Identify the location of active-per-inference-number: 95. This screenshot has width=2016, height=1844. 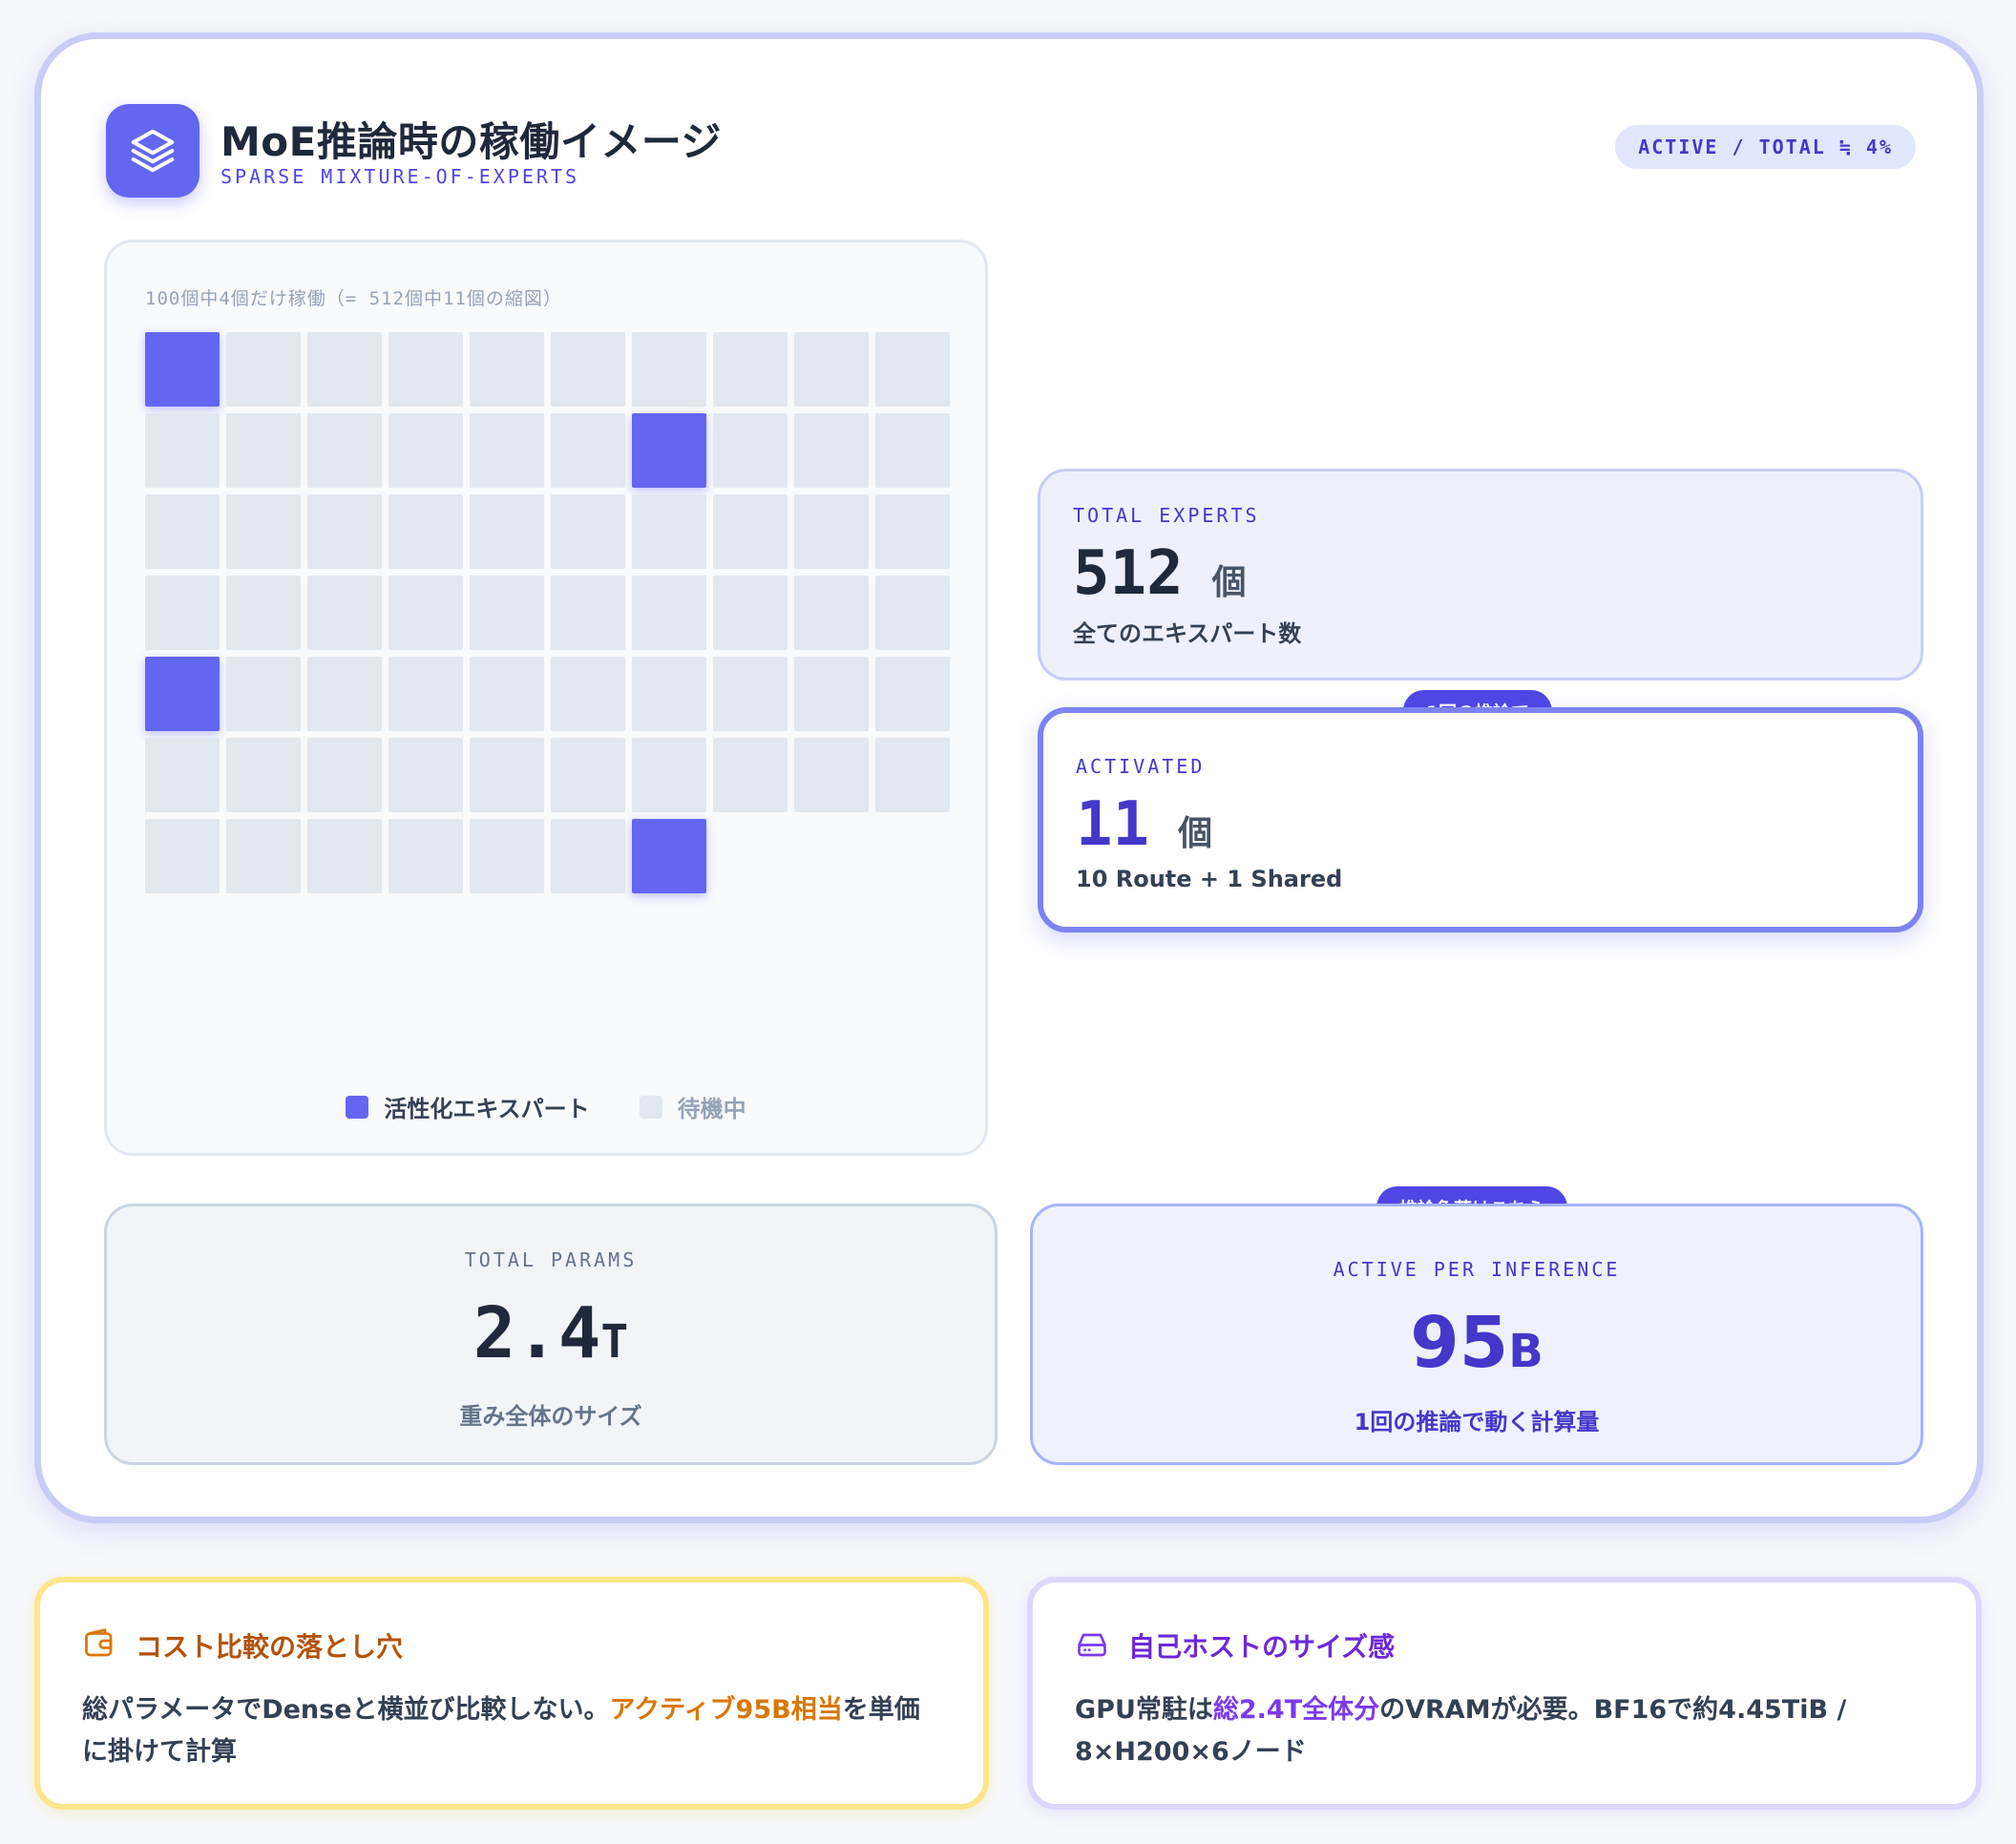
(1459, 1343).